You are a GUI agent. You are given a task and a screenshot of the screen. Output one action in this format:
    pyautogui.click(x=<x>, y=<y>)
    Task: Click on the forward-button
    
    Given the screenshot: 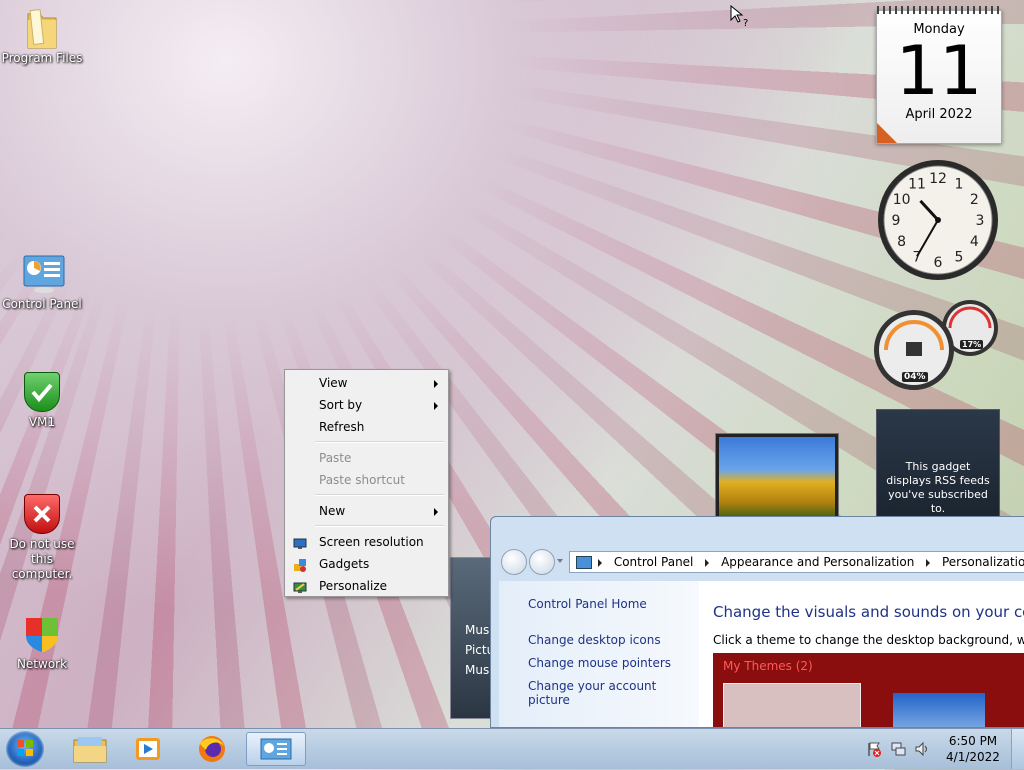 What is the action you would take?
    pyautogui.click(x=542, y=562)
    